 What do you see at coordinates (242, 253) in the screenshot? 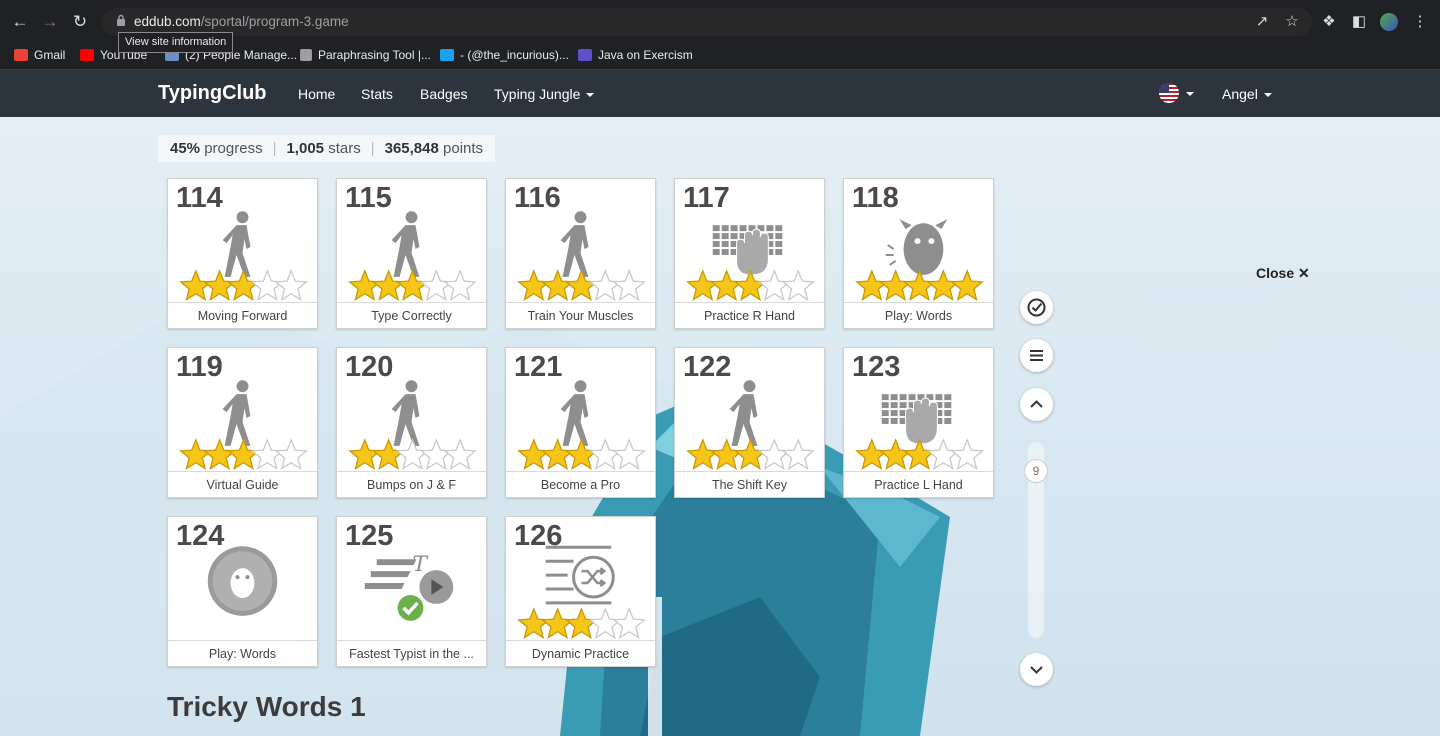
I see `lesson-card-114: 114 Moving Forward` at bounding box center [242, 253].